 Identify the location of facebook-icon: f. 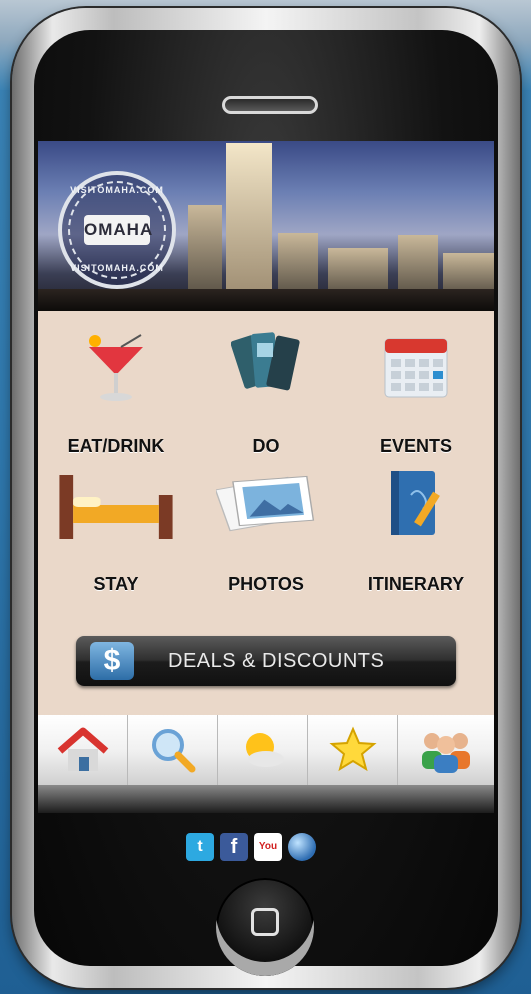
(234, 847).